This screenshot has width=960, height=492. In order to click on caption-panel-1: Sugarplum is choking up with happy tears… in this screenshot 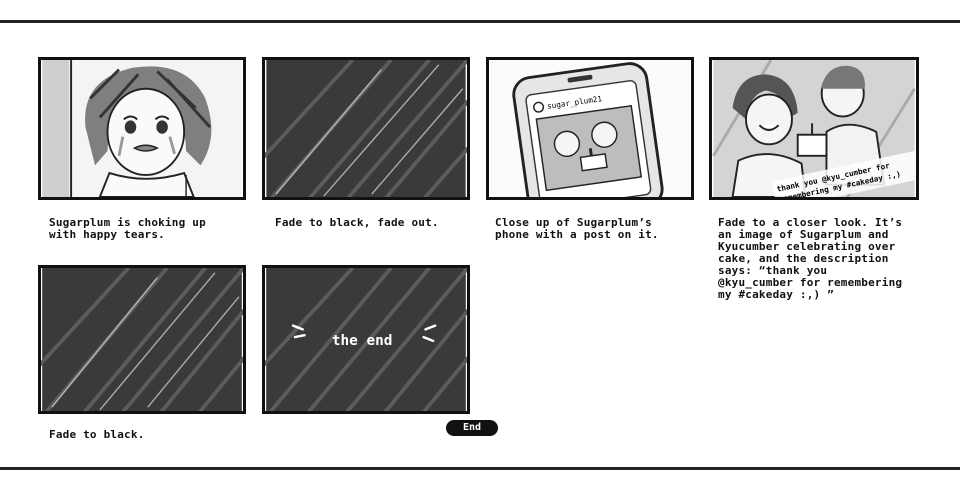, I will do `click(127, 228)`.